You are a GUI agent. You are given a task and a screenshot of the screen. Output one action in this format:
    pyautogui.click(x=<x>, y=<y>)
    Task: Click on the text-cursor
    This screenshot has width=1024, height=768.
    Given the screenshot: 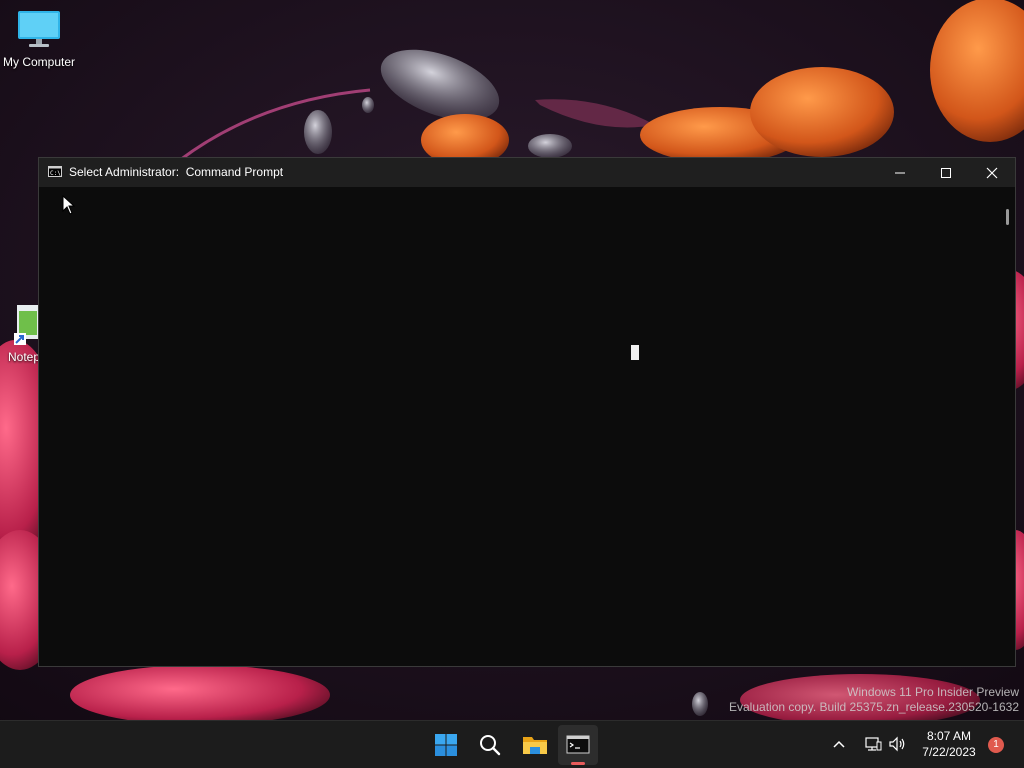 What is the action you would take?
    pyautogui.click(x=635, y=352)
    